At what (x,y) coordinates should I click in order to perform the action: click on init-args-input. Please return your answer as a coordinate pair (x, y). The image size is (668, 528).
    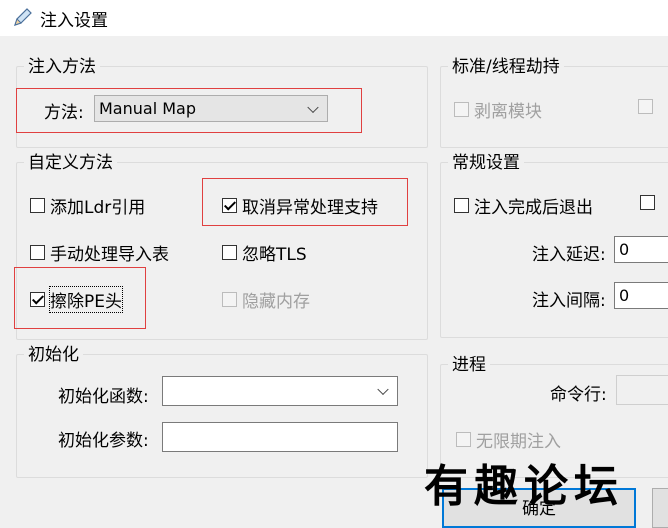
    Looking at the image, I should click on (280, 437).